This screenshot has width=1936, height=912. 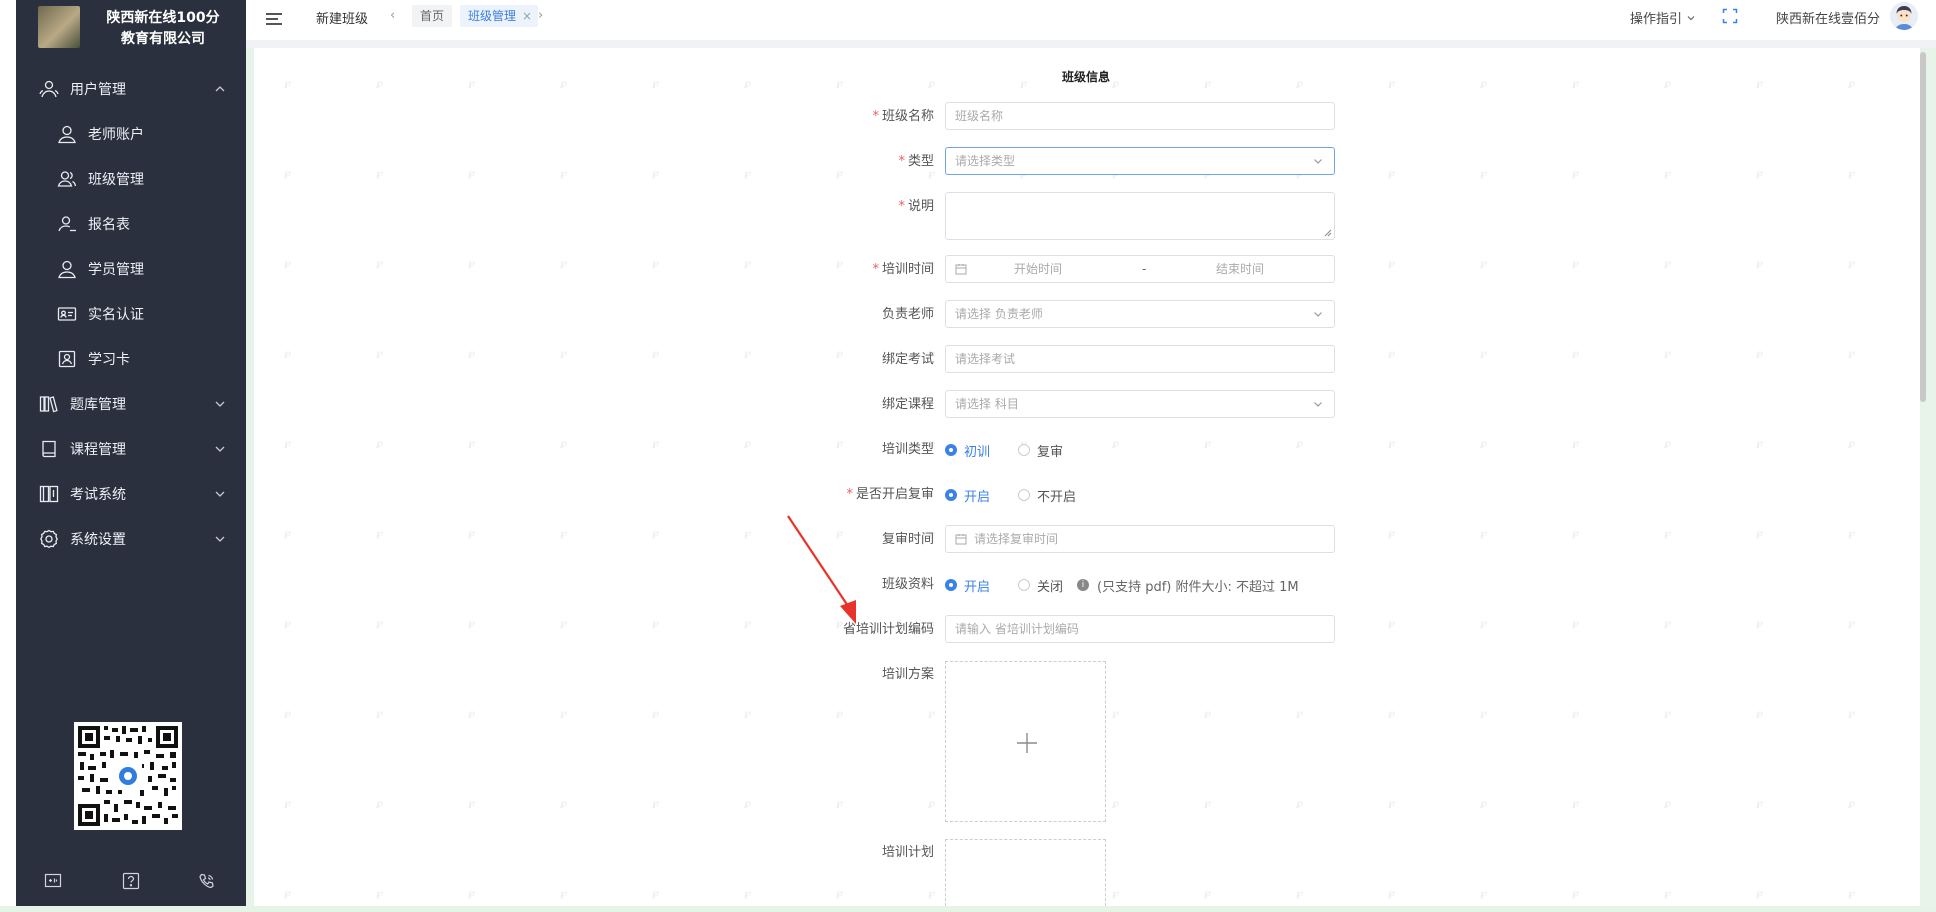 What do you see at coordinates (1140, 539) in the screenshot?
I see `review-time-picker: 请选择复审时间` at bounding box center [1140, 539].